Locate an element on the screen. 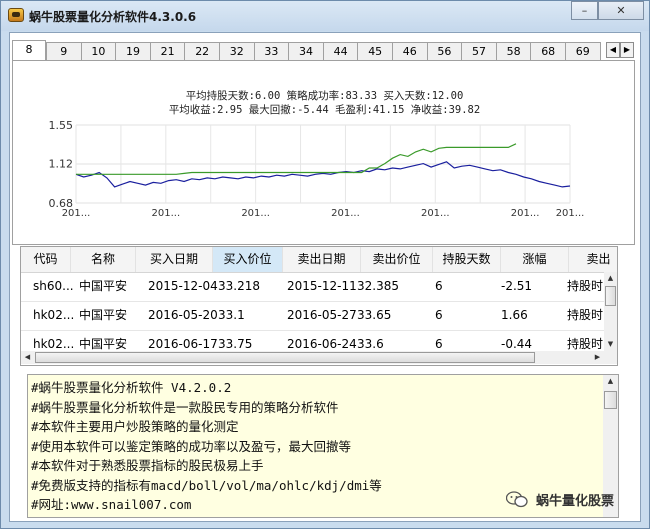 This screenshot has width=650, height=529. tab-45: 45 is located at coordinates (375, 51).